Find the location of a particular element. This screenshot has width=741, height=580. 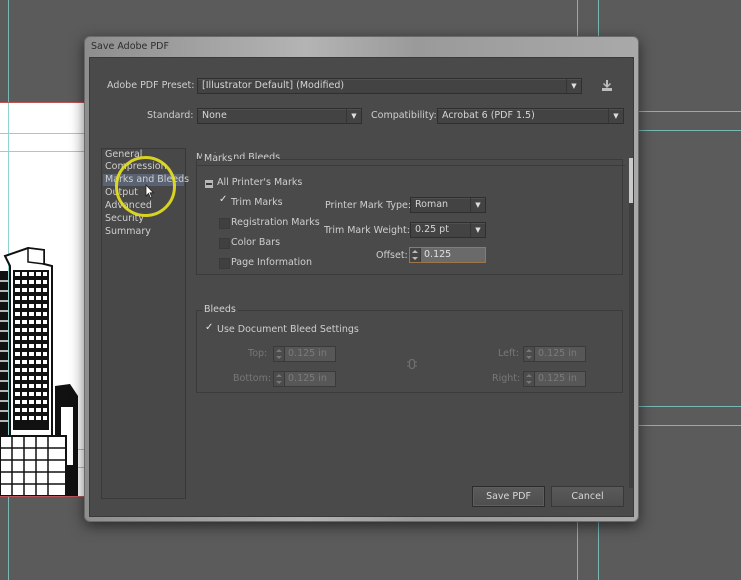

right-bleed-input: 0.125 in is located at coordinates (554, 379).